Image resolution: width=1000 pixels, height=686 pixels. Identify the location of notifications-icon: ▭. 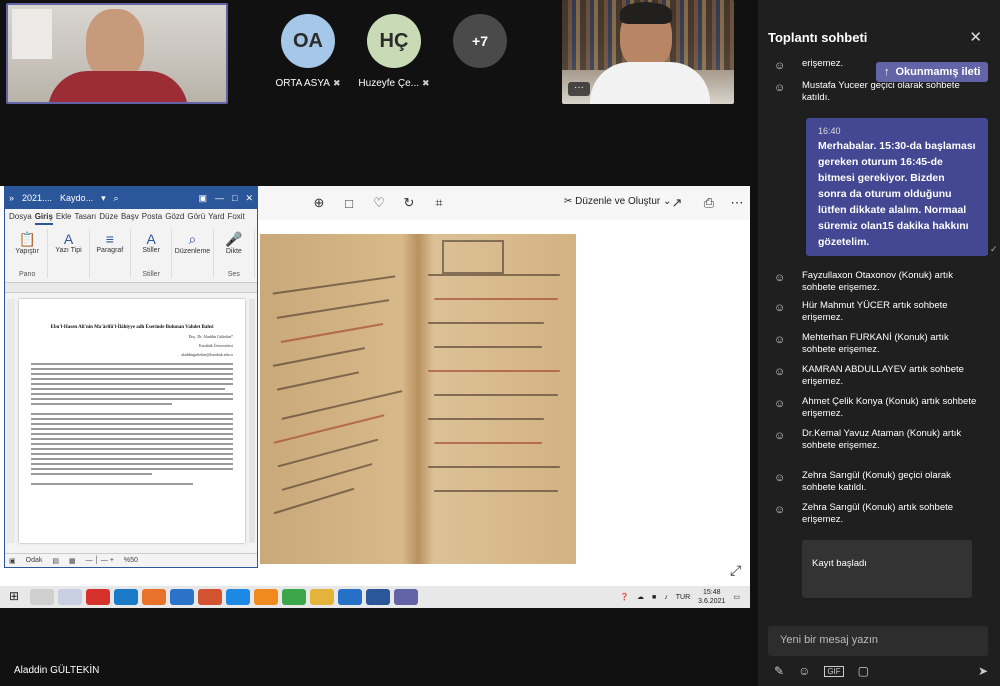
(736, 597).